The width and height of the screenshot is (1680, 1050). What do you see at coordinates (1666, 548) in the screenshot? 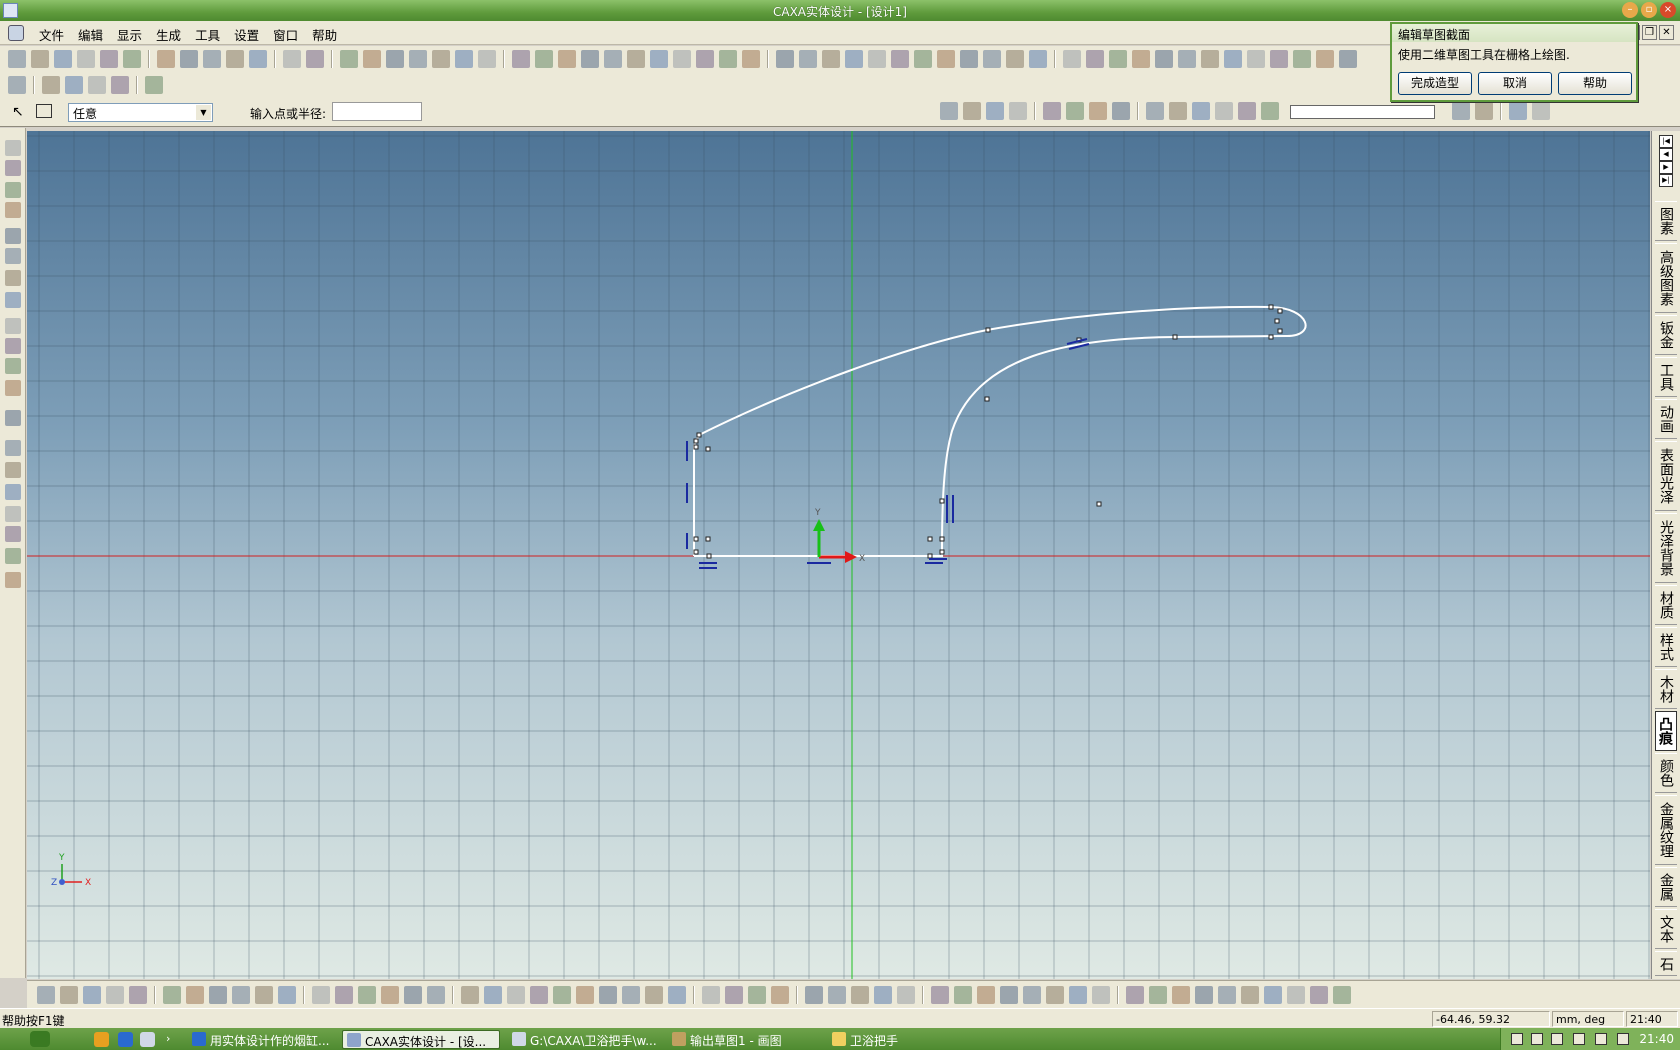
I see `catalog-tab-7: 光泽背景` at bounding box center [1666, 548].